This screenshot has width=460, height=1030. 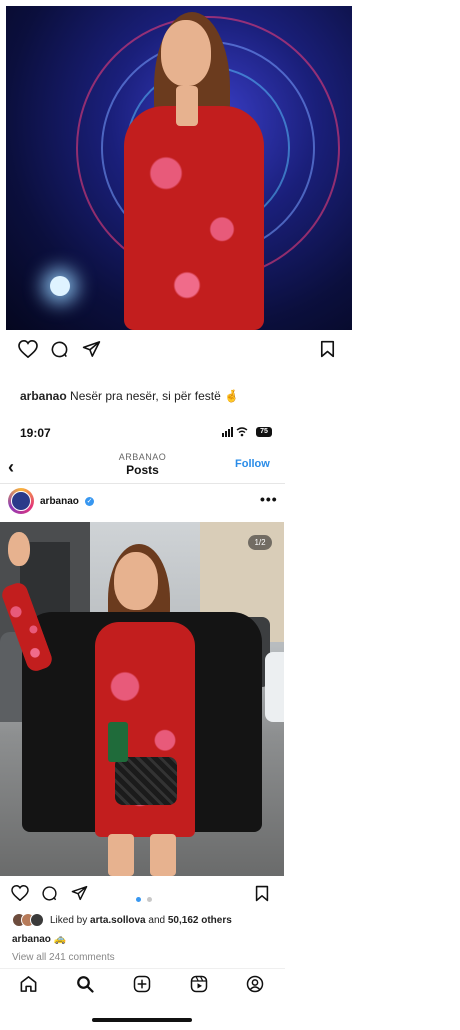 I want to click on search-icon, so click(x=85, y=984).